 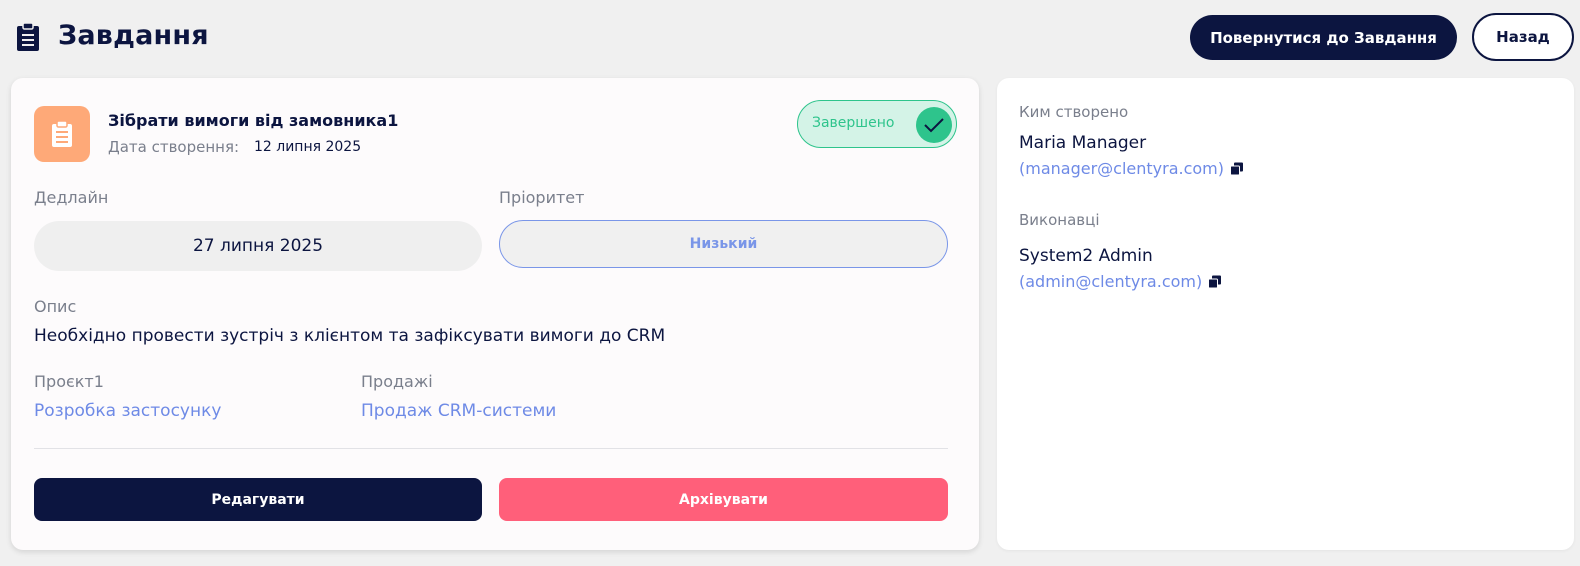 What do you see at coordinates (397, 381) in the screenshot?
I see `sales-label: Продажі` at bounding box center [397, 381].